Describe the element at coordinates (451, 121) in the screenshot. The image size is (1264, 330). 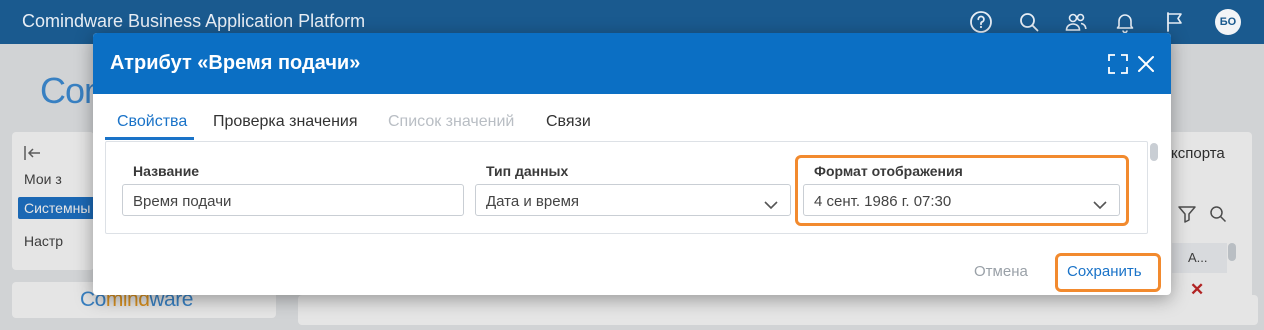
I see `tab-value-list: Список значений` at that location.